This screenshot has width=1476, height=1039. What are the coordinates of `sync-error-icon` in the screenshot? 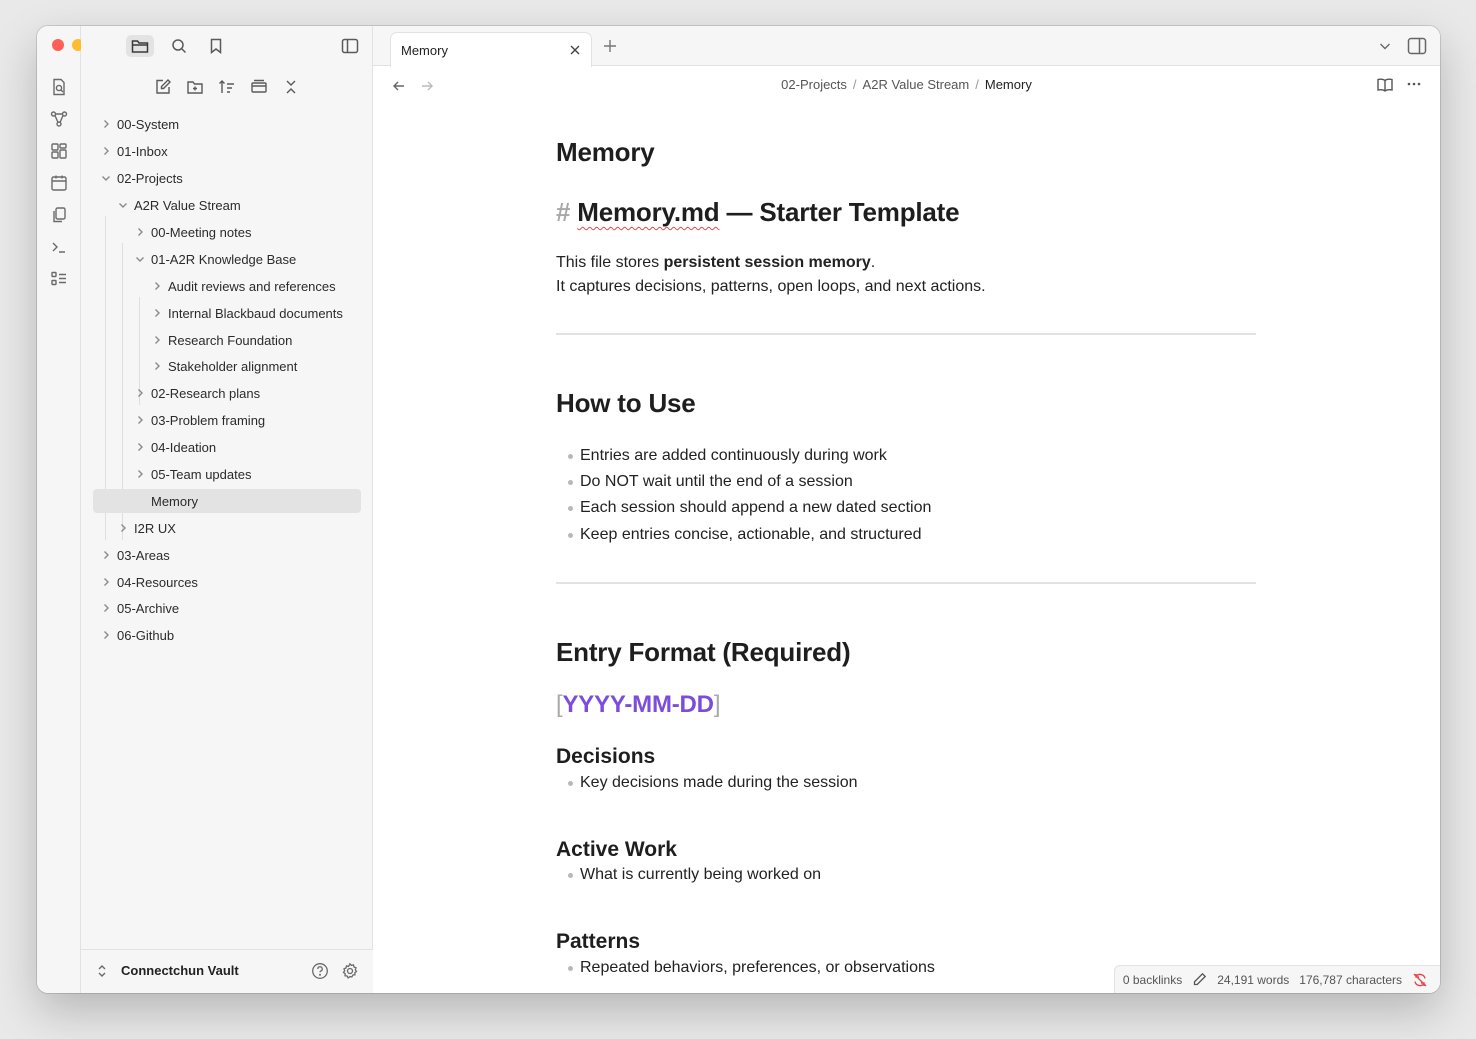 It's located at (1420, 980).